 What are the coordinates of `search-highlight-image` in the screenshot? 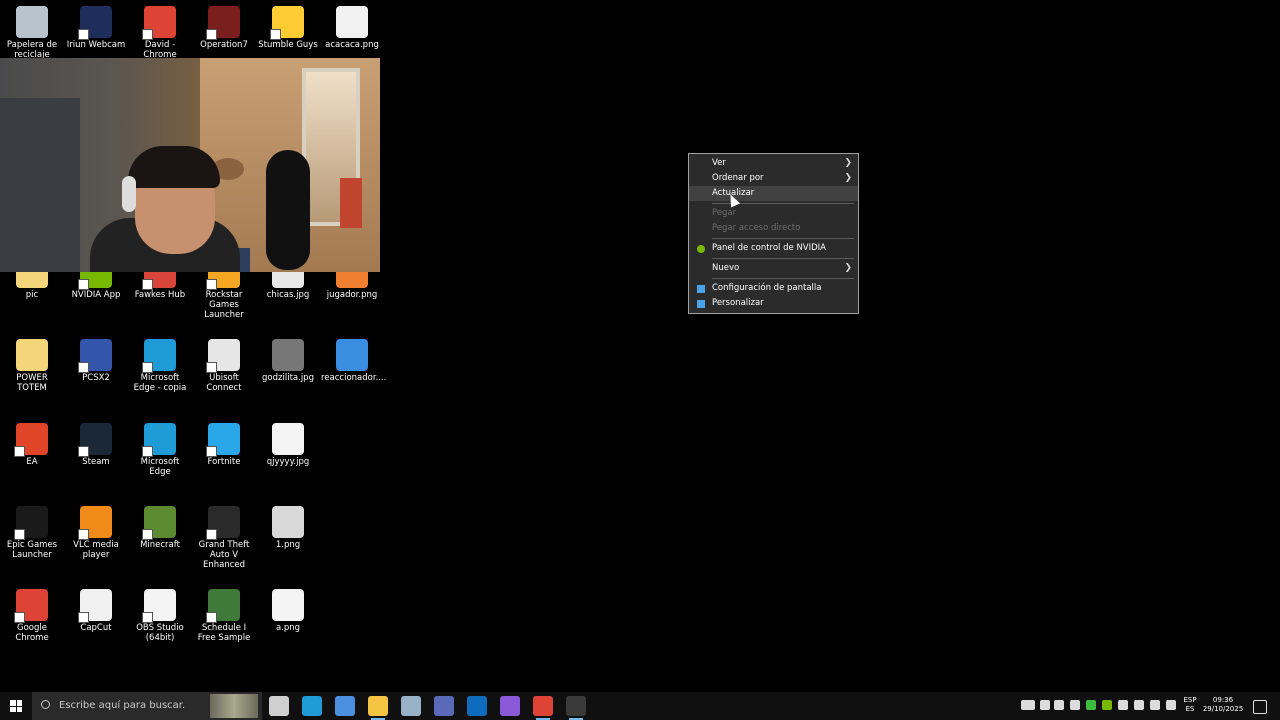 It's located at (234, 706).